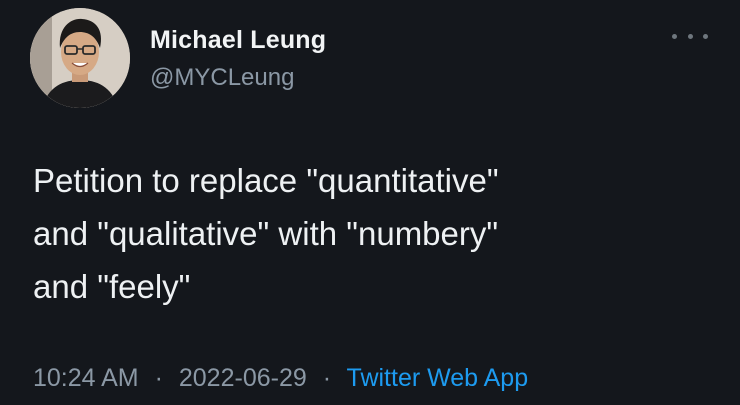 This screenshot has width=740, height=405. I want to click on tweet-metadata: 10:24 AM · 2022-06-29 · Twitter Web App, so click(280, 378).